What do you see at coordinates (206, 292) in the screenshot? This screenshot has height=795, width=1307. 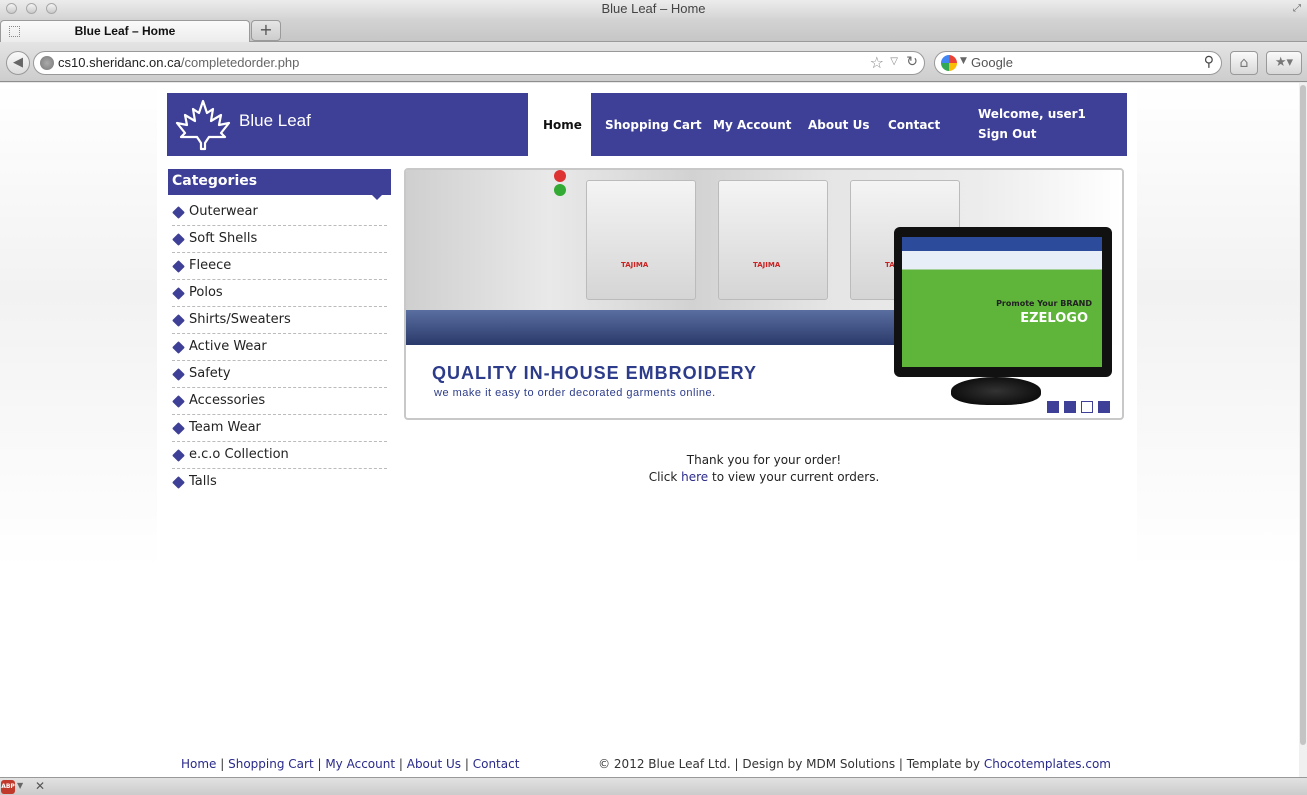 I see `category-label: Polos` at bounding box center [206, 292].